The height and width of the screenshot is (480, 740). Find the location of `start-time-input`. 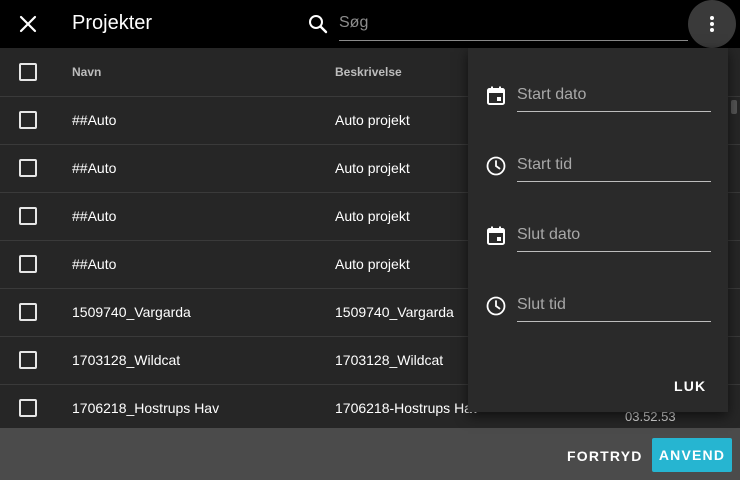

start-time-input is located at coordinates (614, 165).